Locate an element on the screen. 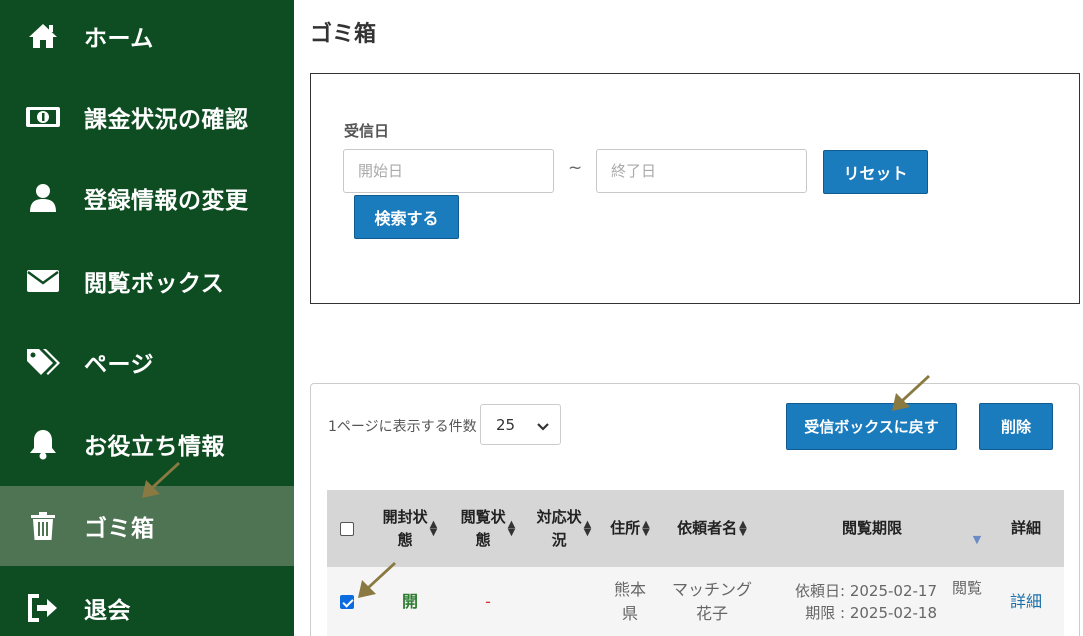 The image size is (1083, 636). sidebar-item-label: ページ is located at coordinates (119, 365).